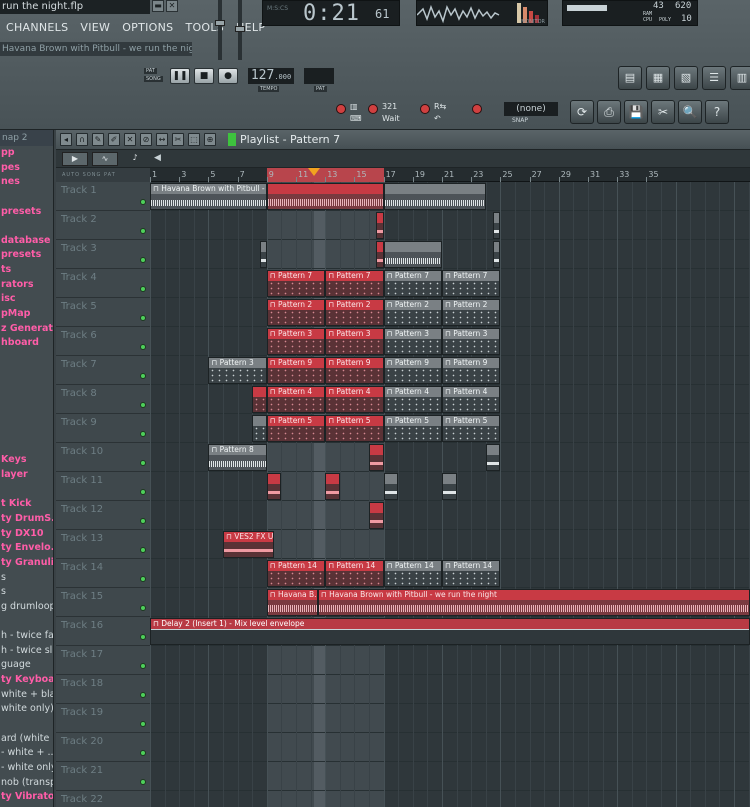  I want to click on delete-icon: ✕, so click(130, 139).